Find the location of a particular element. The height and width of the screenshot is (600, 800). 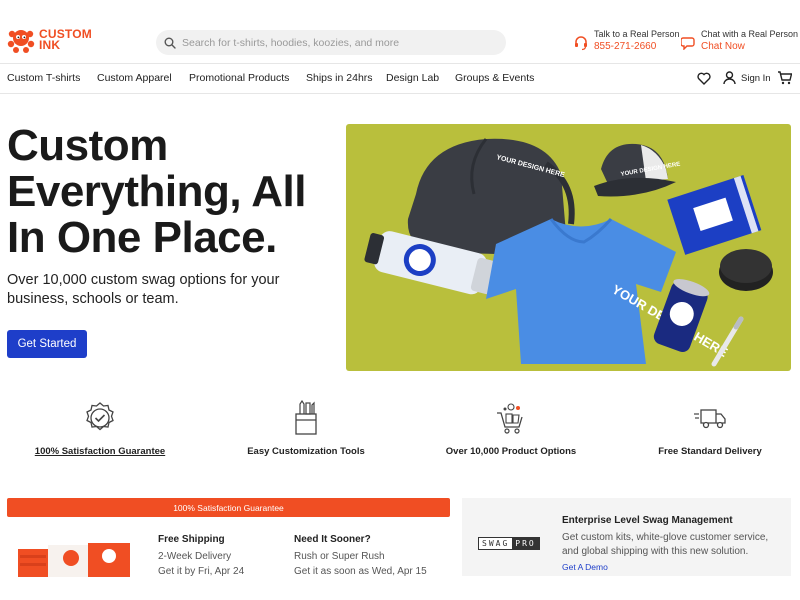

nav-promotional-products: Promotional Products is located at coordinates (239, 78).